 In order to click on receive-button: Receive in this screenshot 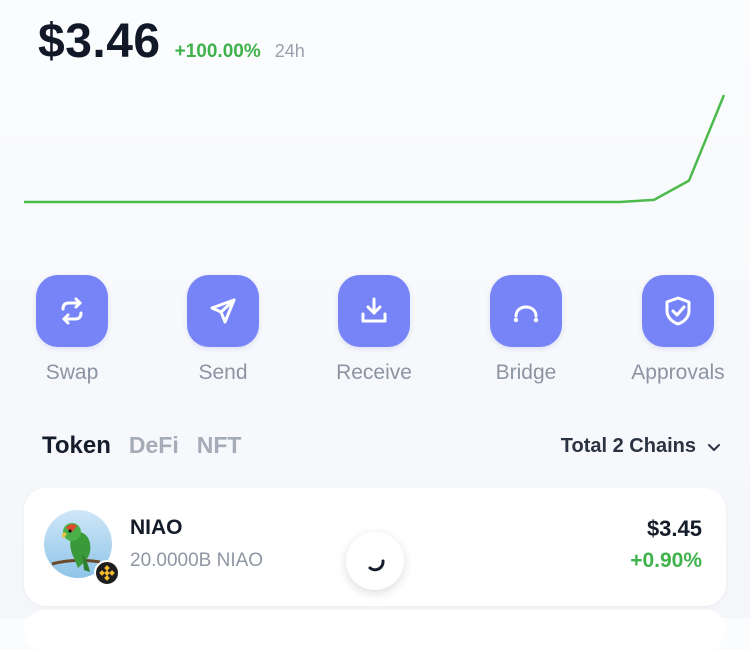, I will do `click(374, 330)`.